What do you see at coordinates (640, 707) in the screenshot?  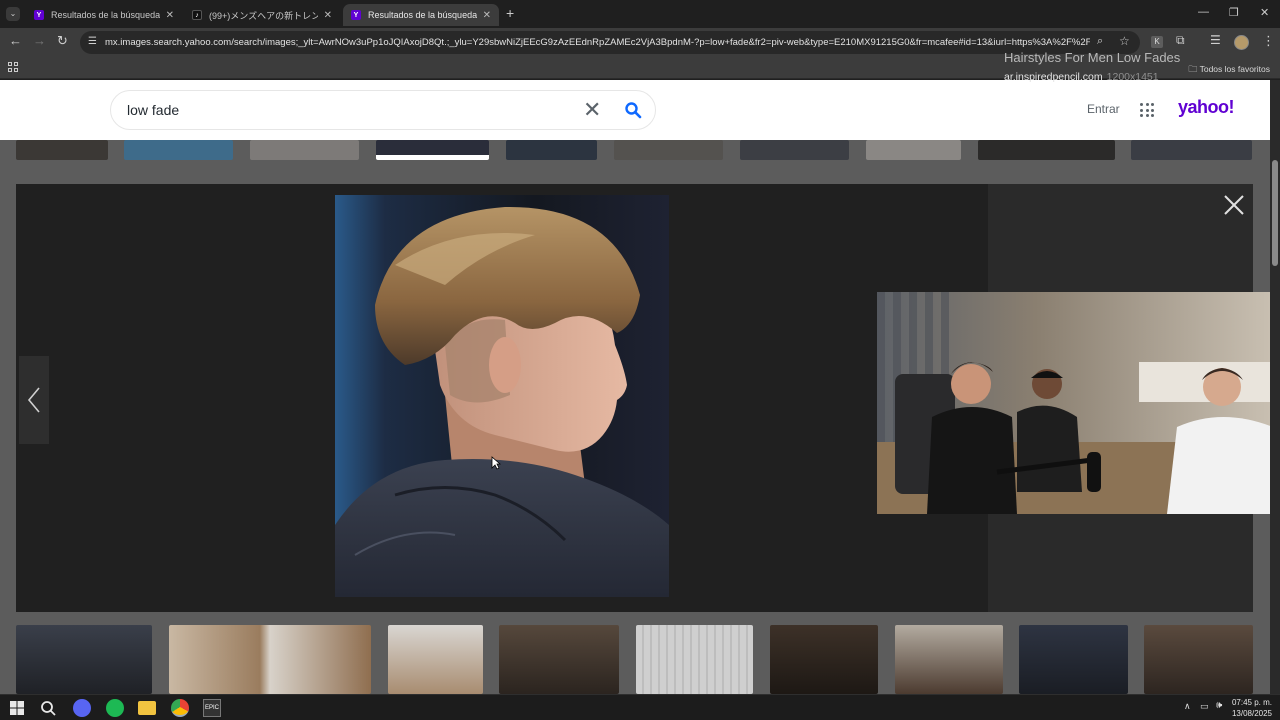 I see `windows-taskbar: EPIC ∧ ▭ 🕪 07:45 p. m. 13/08/2025` at bounding box center [640, 707].